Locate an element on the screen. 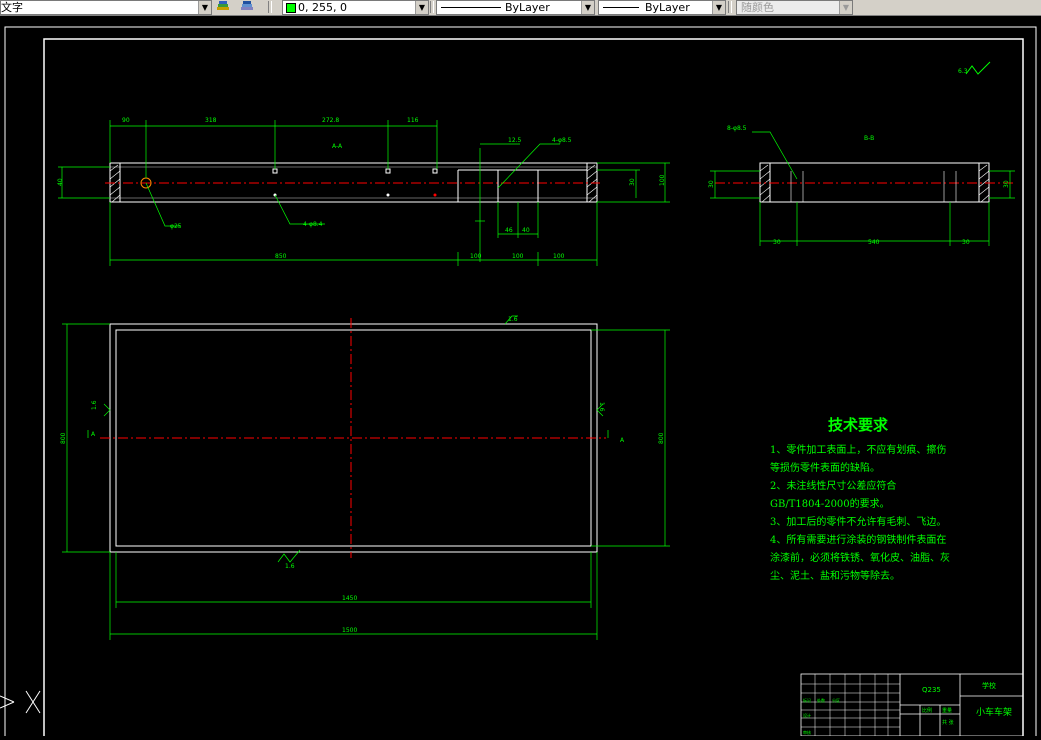 Image resolution: width=1041 pixels, height=740 pixels. dim-label: 272.8 is located at coordinates (330, 120).